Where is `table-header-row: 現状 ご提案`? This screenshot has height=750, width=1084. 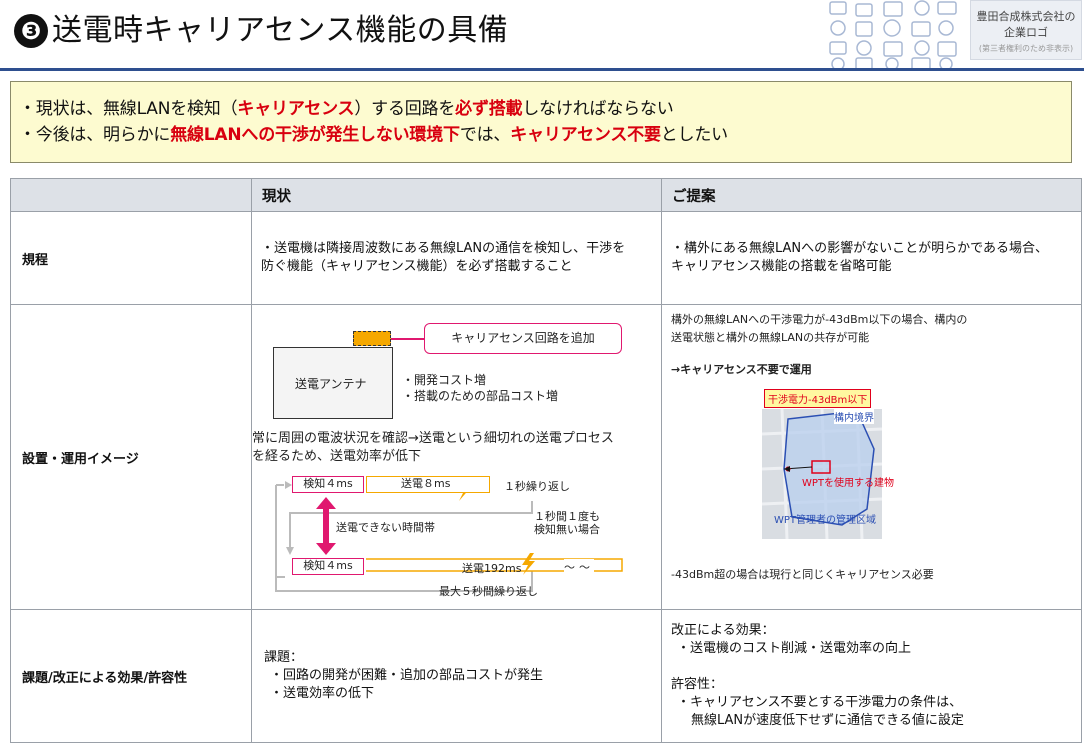 table-header-row: 現状 ご提案 is located at coordinates (546, 195).